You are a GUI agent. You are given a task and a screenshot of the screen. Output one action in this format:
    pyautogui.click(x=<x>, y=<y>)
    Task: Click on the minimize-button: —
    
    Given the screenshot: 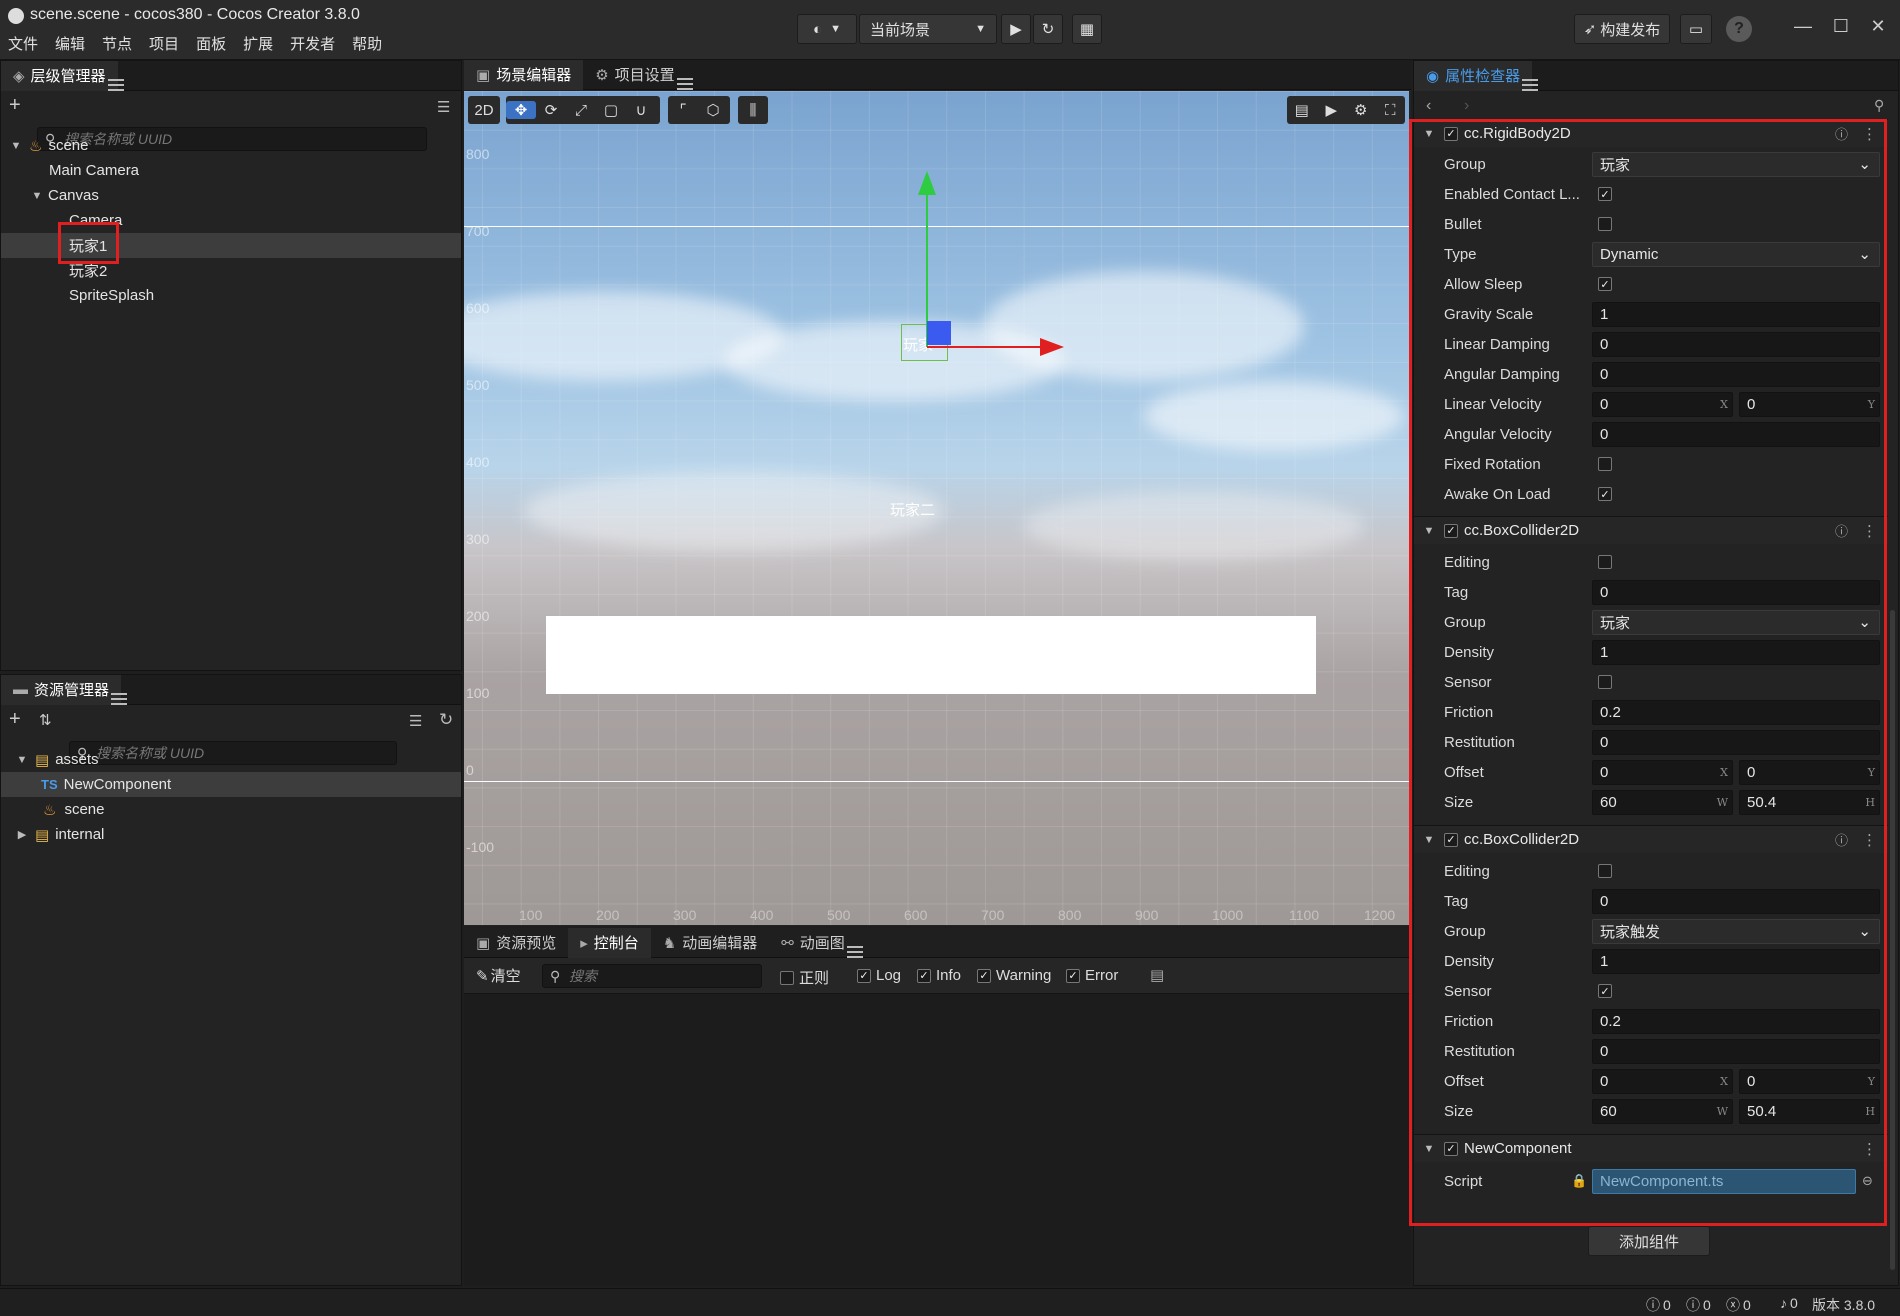 What is the action you would take?
    pyautogui.click(x=1803, y=28)
    